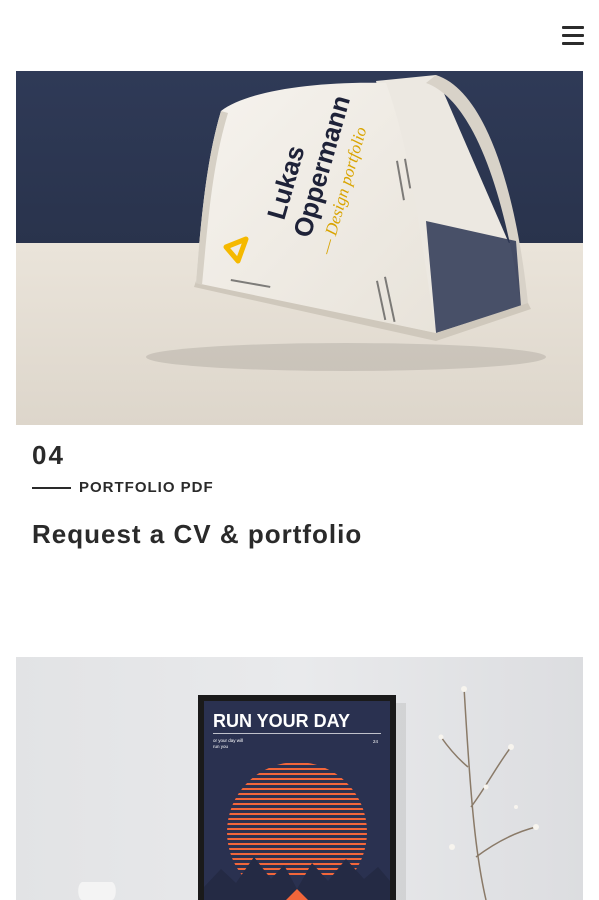 The height and width of the screenshot is (900, 599). Describe the element at coordinates (228, 740) in the screenshot. I see `svg-text: or your day will` at that location.